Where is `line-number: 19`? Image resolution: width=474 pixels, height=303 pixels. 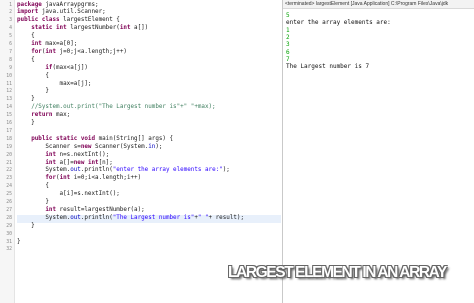 line-number: 19 is located at coordinates (9, 147).